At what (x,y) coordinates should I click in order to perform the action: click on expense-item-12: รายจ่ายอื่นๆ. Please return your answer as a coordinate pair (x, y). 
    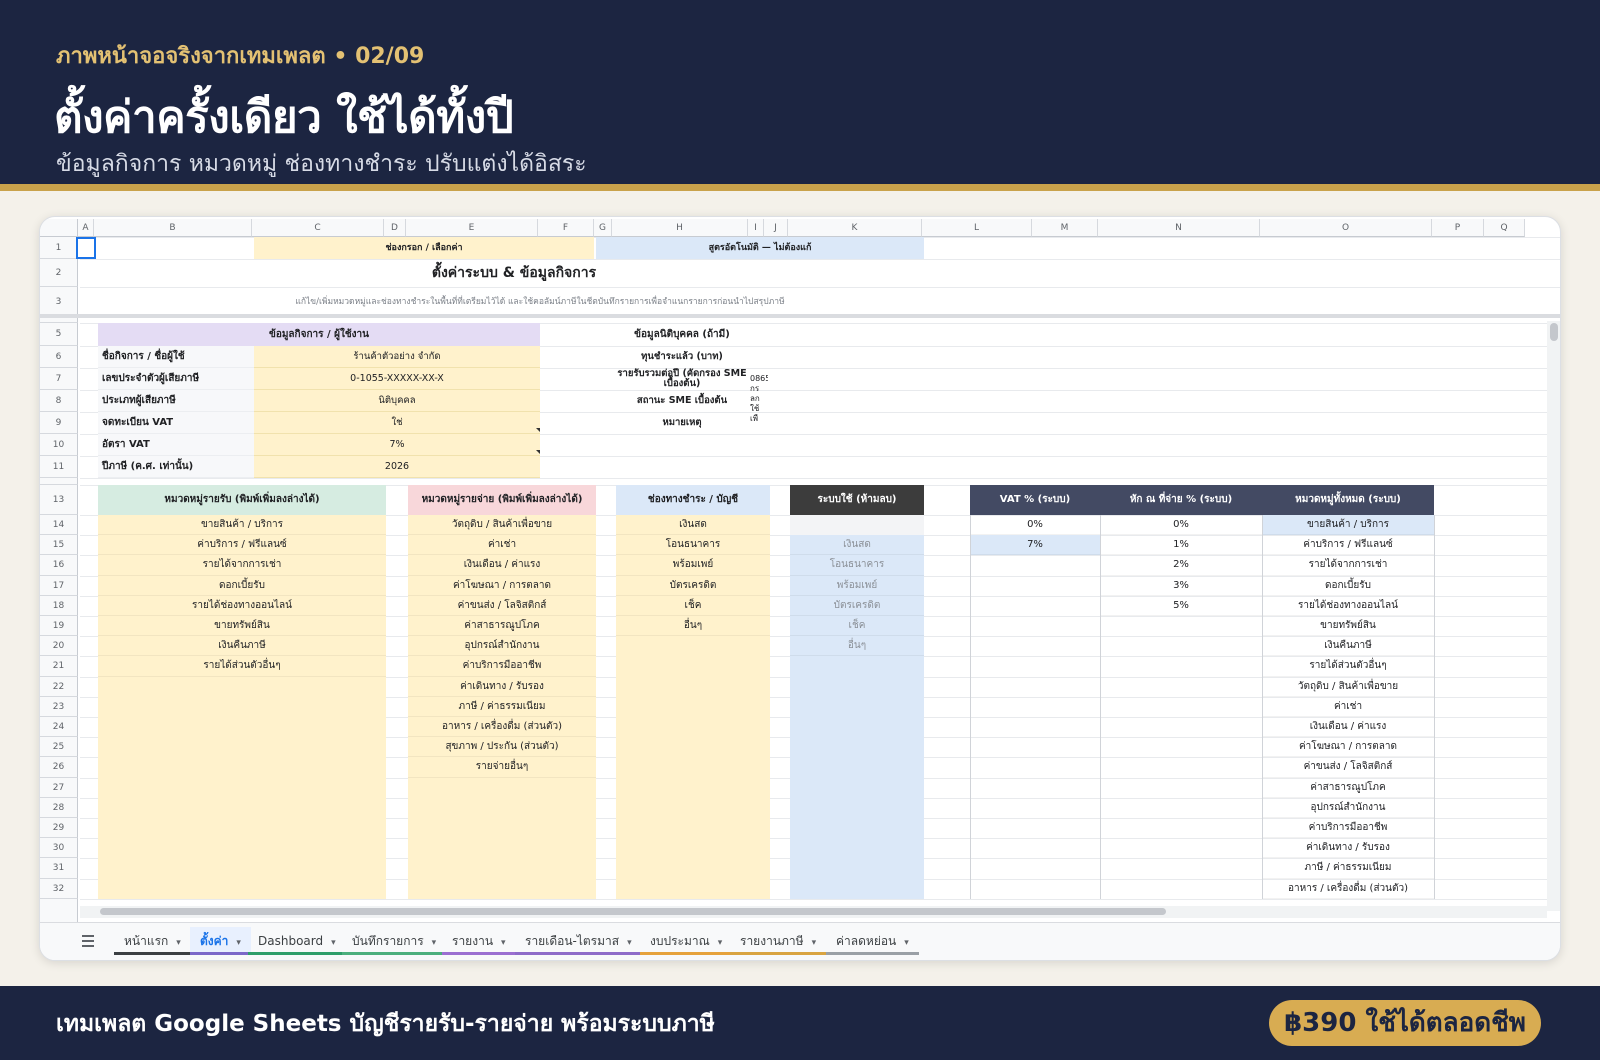
    Looking at the image, I should click on (502, 767).